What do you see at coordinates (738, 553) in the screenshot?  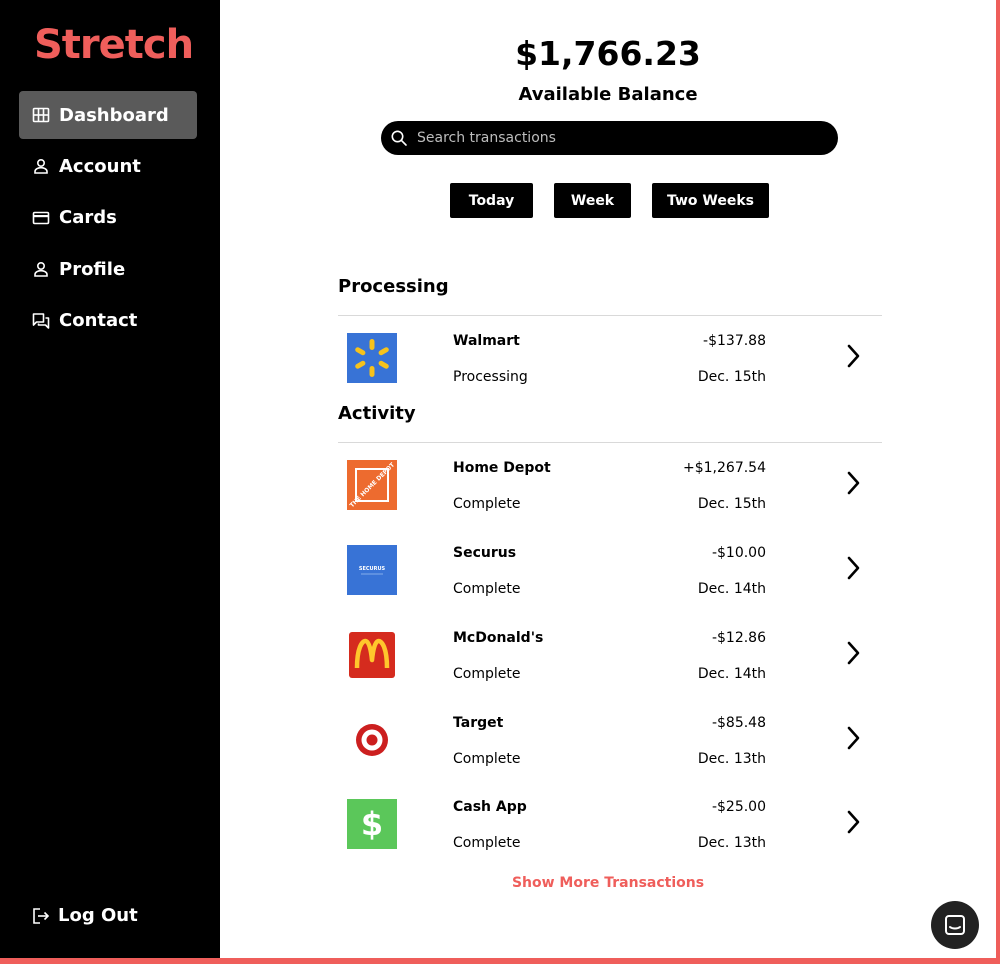 I see `transaction-amount: -$10.00` at bounding box center [738, 553].